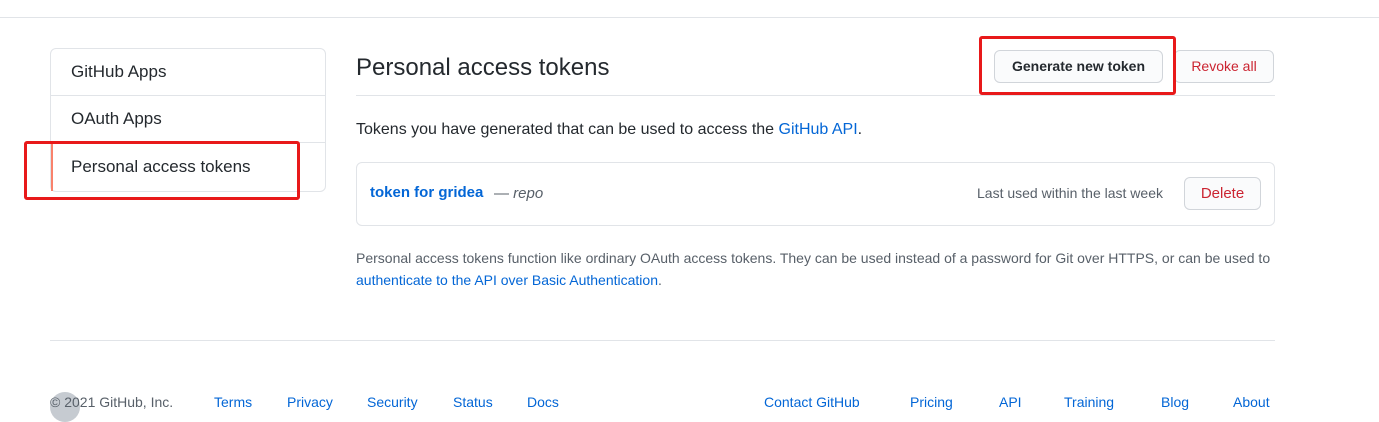 This screenshot has width=1379, height=422. What do you see at coordinates (1070, 193) in the screenshot?
I see `token-last-used: Last used within the last week` at bounding box center [1070, 193].